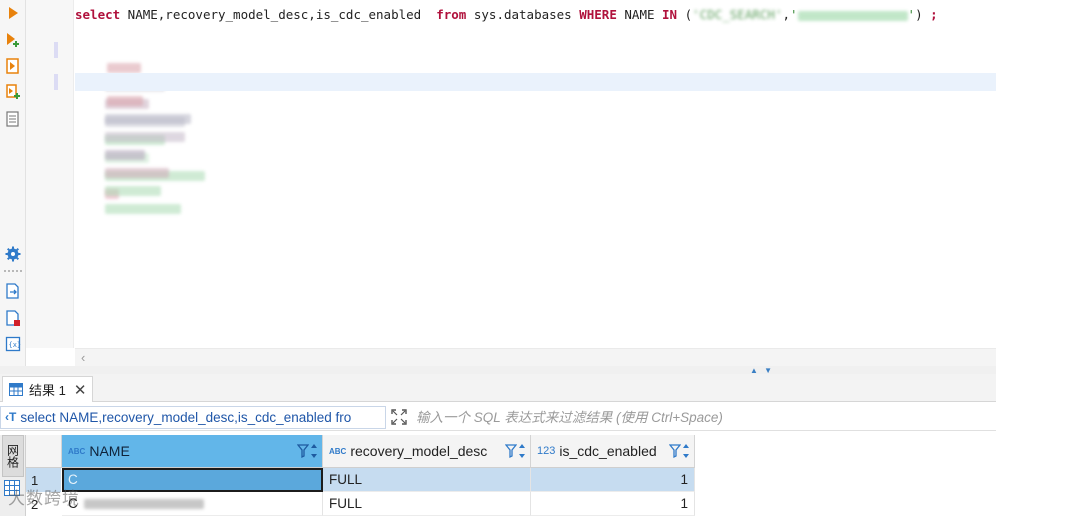  What do you see at coordinates (16, 389) in the screenshot?
I see `grid-icon` at bounding box center [16, 389].